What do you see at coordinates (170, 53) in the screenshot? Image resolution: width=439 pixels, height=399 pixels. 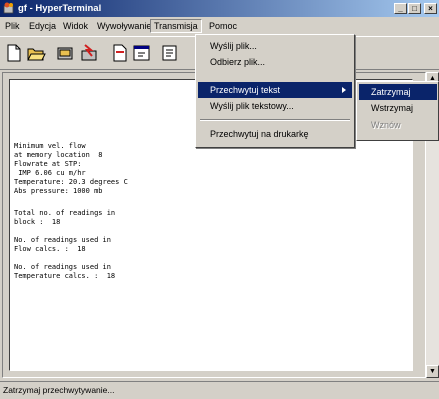 I see `properties-icon` at bounding box center [170, 53].